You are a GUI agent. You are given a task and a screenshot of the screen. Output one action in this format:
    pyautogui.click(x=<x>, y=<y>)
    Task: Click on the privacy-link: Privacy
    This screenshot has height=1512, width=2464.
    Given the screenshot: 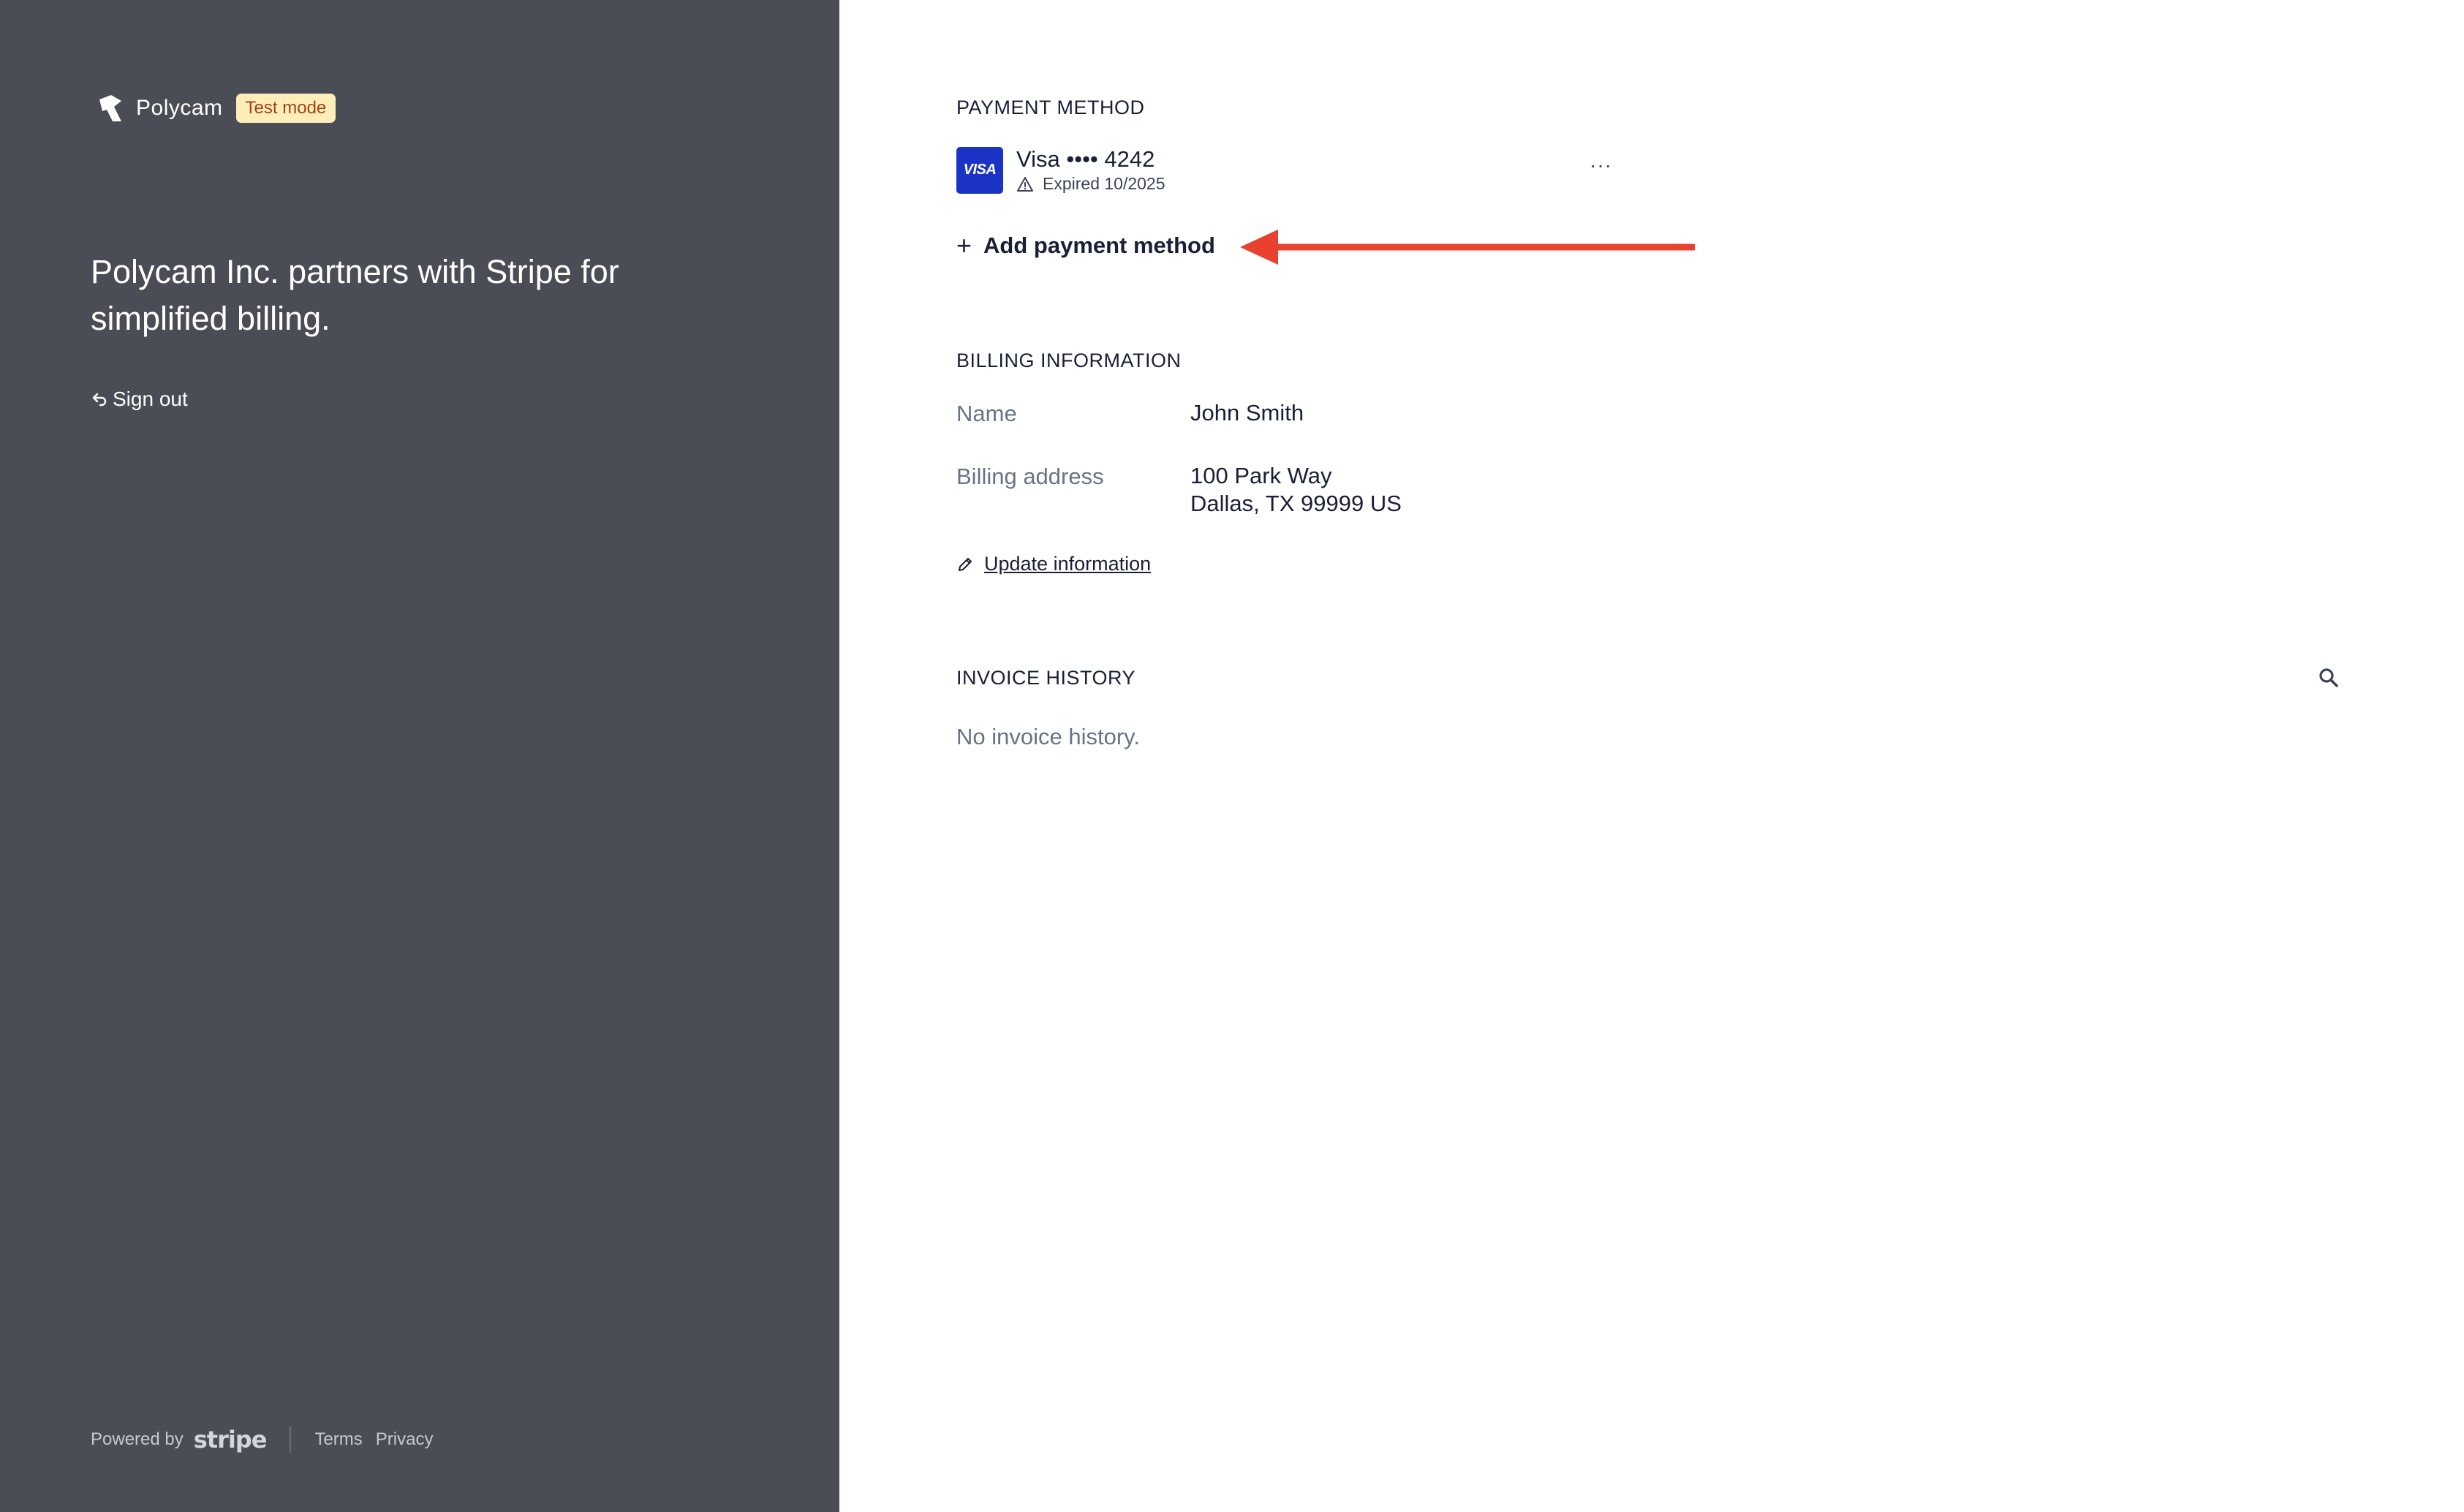 What is the action you would take?
    pyautogui.click(x=405, y=1439)
    